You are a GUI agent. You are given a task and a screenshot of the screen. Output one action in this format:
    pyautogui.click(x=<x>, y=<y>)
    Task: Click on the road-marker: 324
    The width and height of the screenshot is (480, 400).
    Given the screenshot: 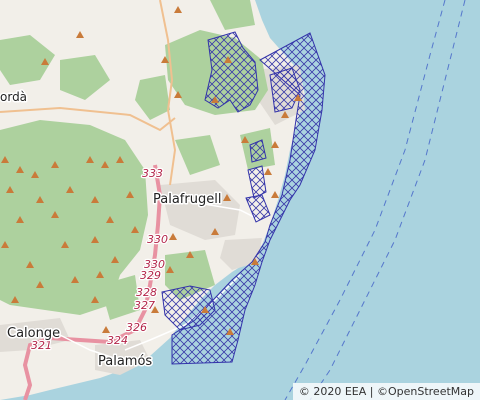 What is the action you would take?
    pyautogui.click(x=117, y=340)
    